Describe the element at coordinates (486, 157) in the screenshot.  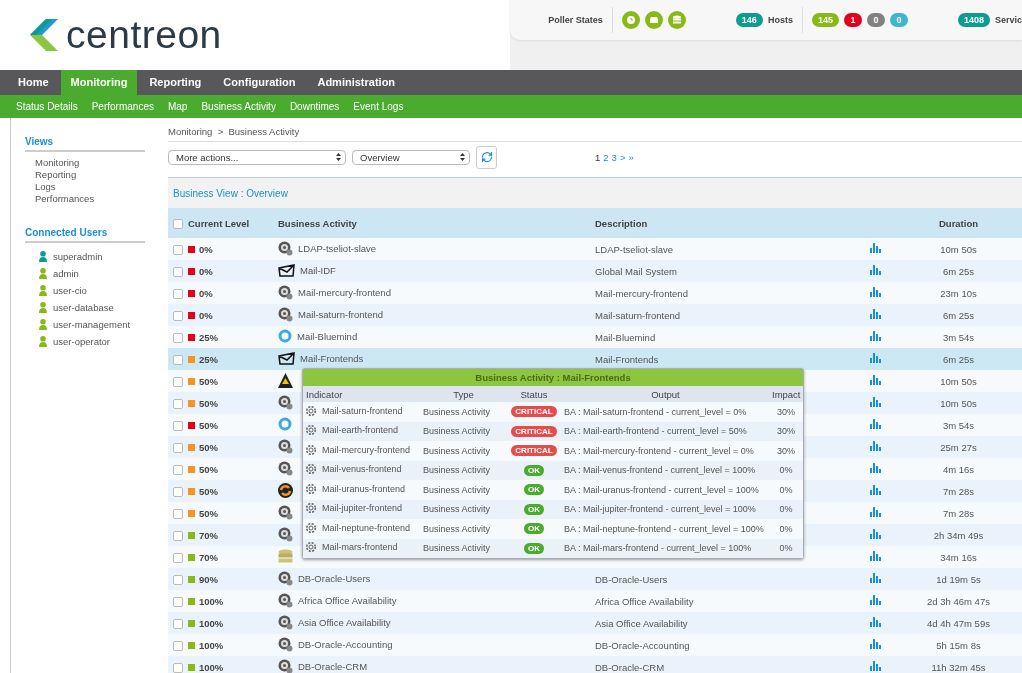
I see `refresh-button` at that location.